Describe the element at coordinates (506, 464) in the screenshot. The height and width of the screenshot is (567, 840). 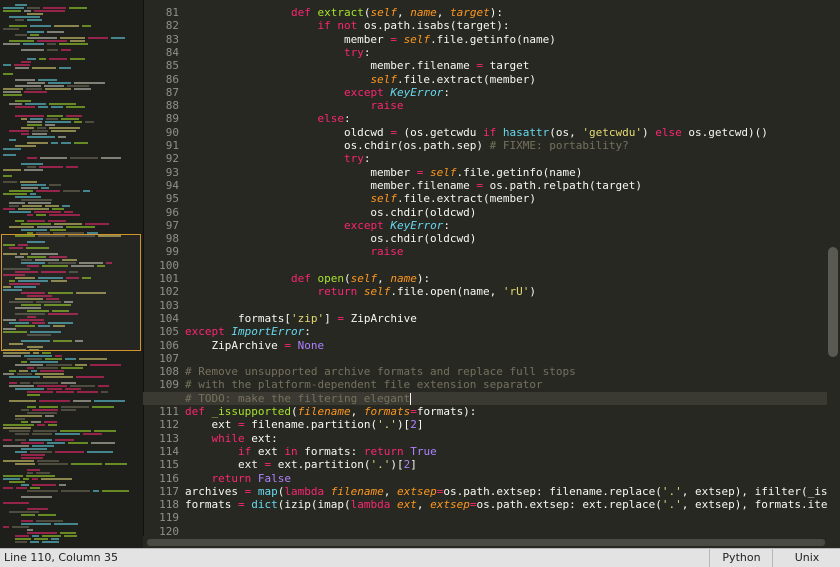
I see `code-line: ext = ext.partition('.')[2]` at that location.